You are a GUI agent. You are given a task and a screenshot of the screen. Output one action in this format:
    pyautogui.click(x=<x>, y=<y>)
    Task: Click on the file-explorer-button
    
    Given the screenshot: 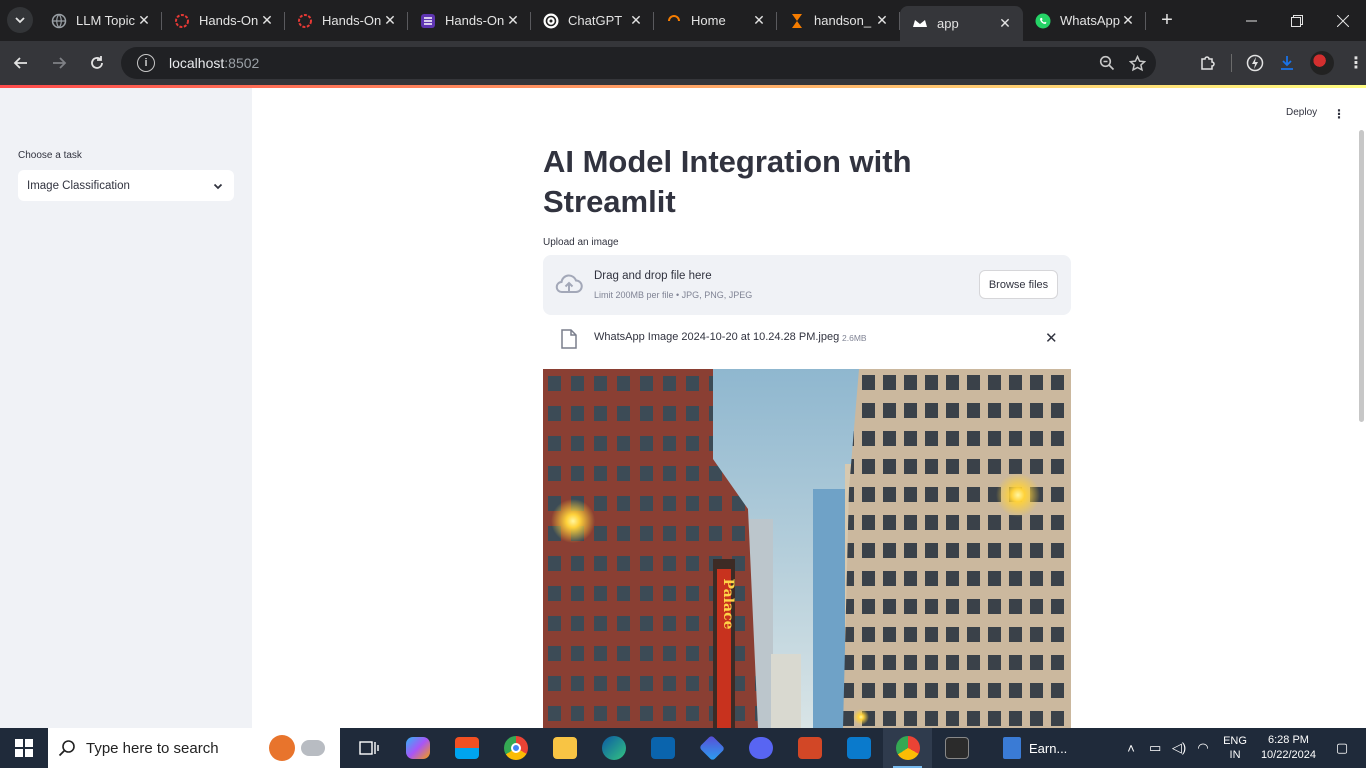 What is the action you would take?
    pyautogui.click(x=564, y=748)
    